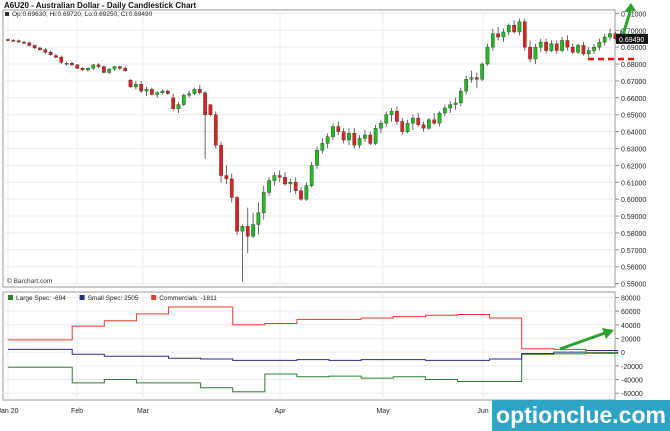 This screenshot has height=431, width=670. What do you see at coordinates (632, 380) in the screenshot?
I see `cot-tick-label: -40000` at bounding box center [632, 380].